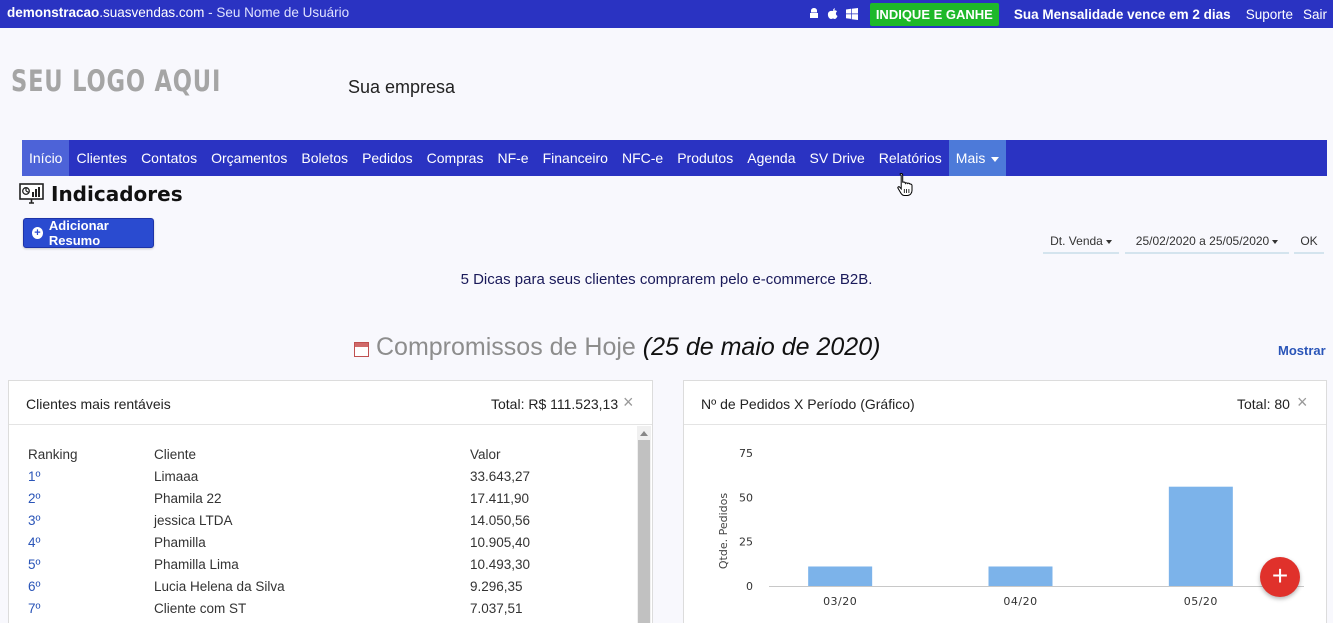  I want to click on nav-item-clientes: Clientes, so click(101, 158).